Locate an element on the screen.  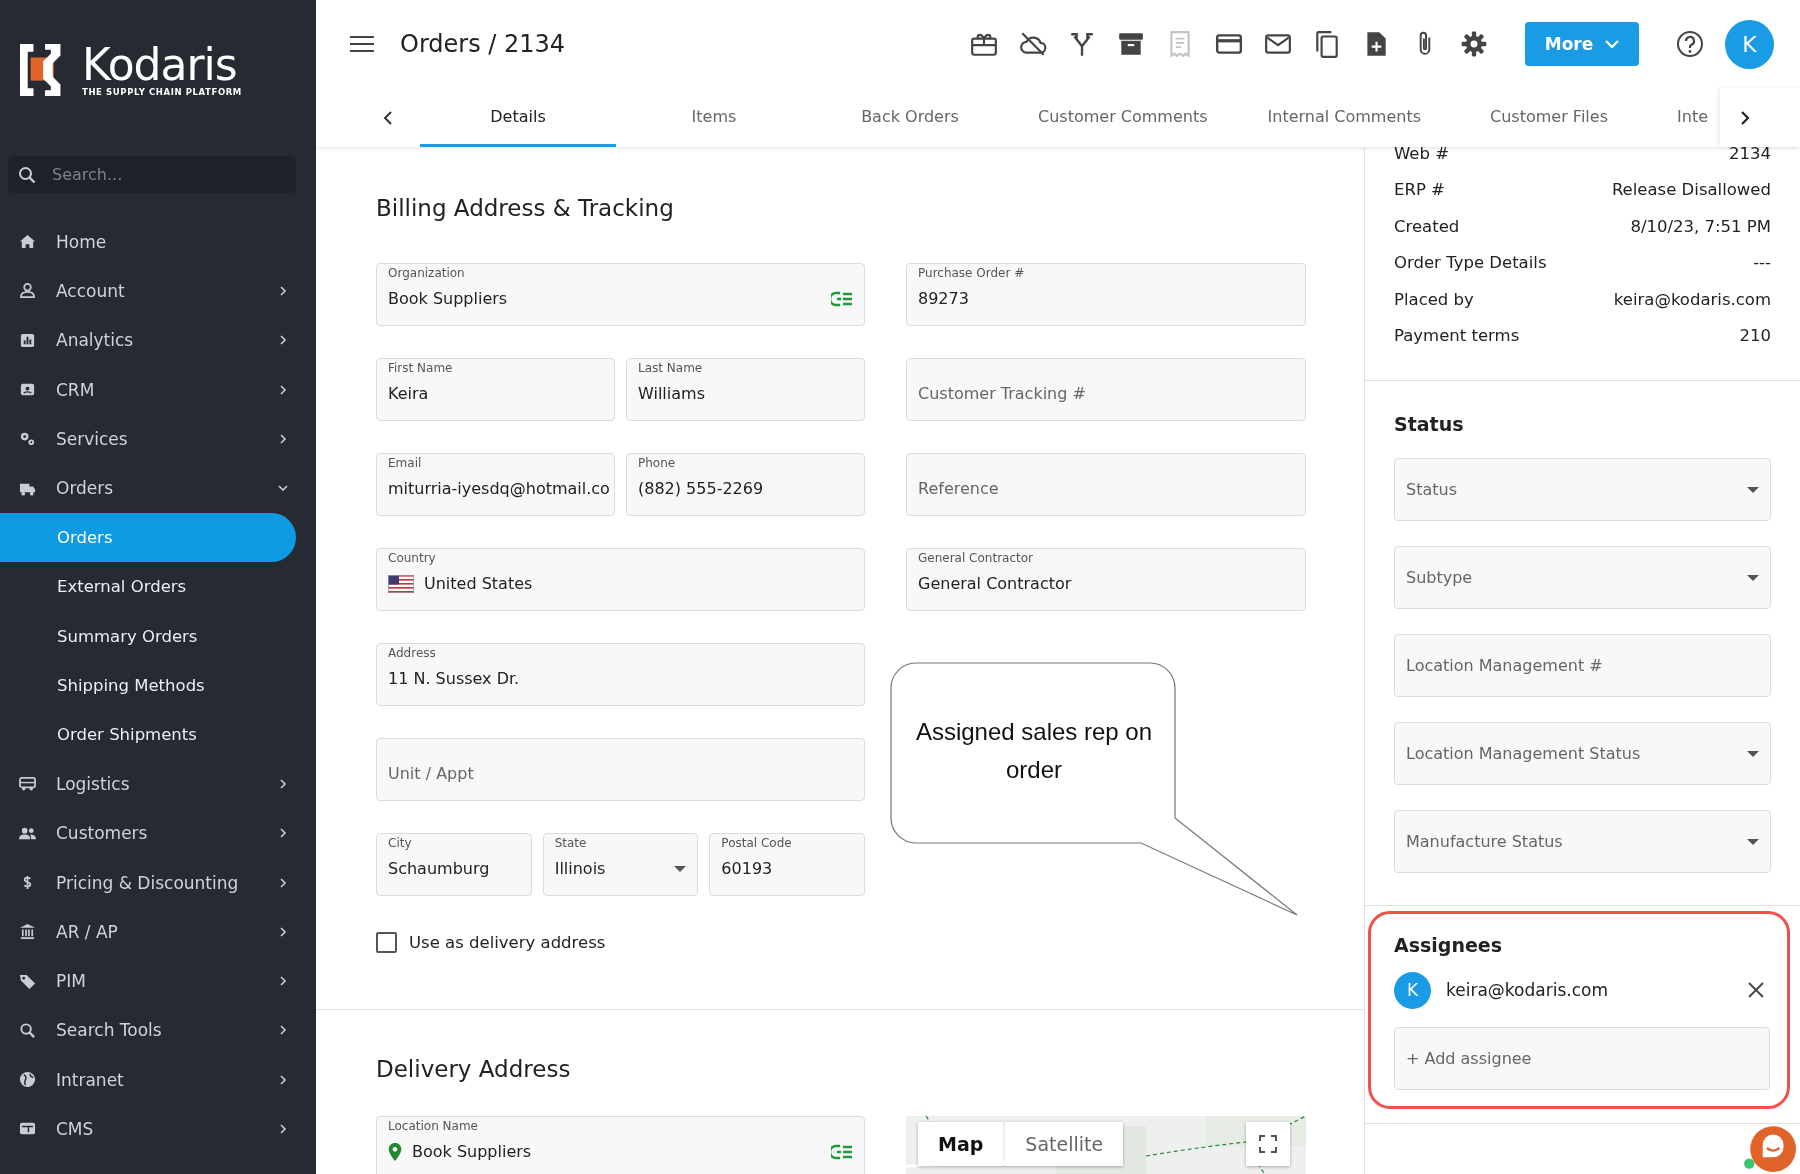
person-icon is located at coordinates (27, 291).